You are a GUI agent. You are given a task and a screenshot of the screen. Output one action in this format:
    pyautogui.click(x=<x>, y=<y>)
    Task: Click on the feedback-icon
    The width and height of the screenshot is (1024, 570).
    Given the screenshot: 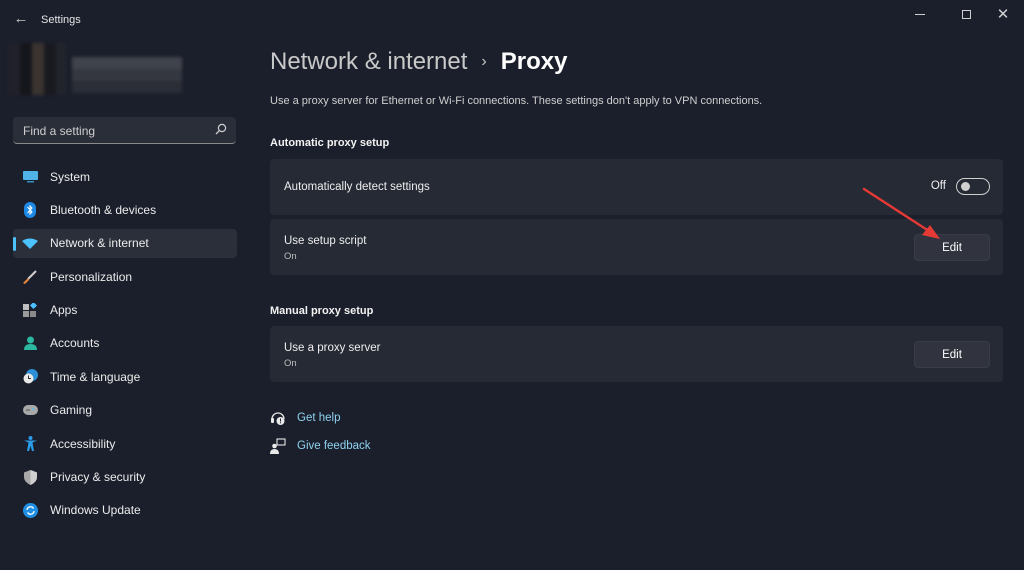 What is the action you would take?
    pyautogui.click(x=278, y=446)
    